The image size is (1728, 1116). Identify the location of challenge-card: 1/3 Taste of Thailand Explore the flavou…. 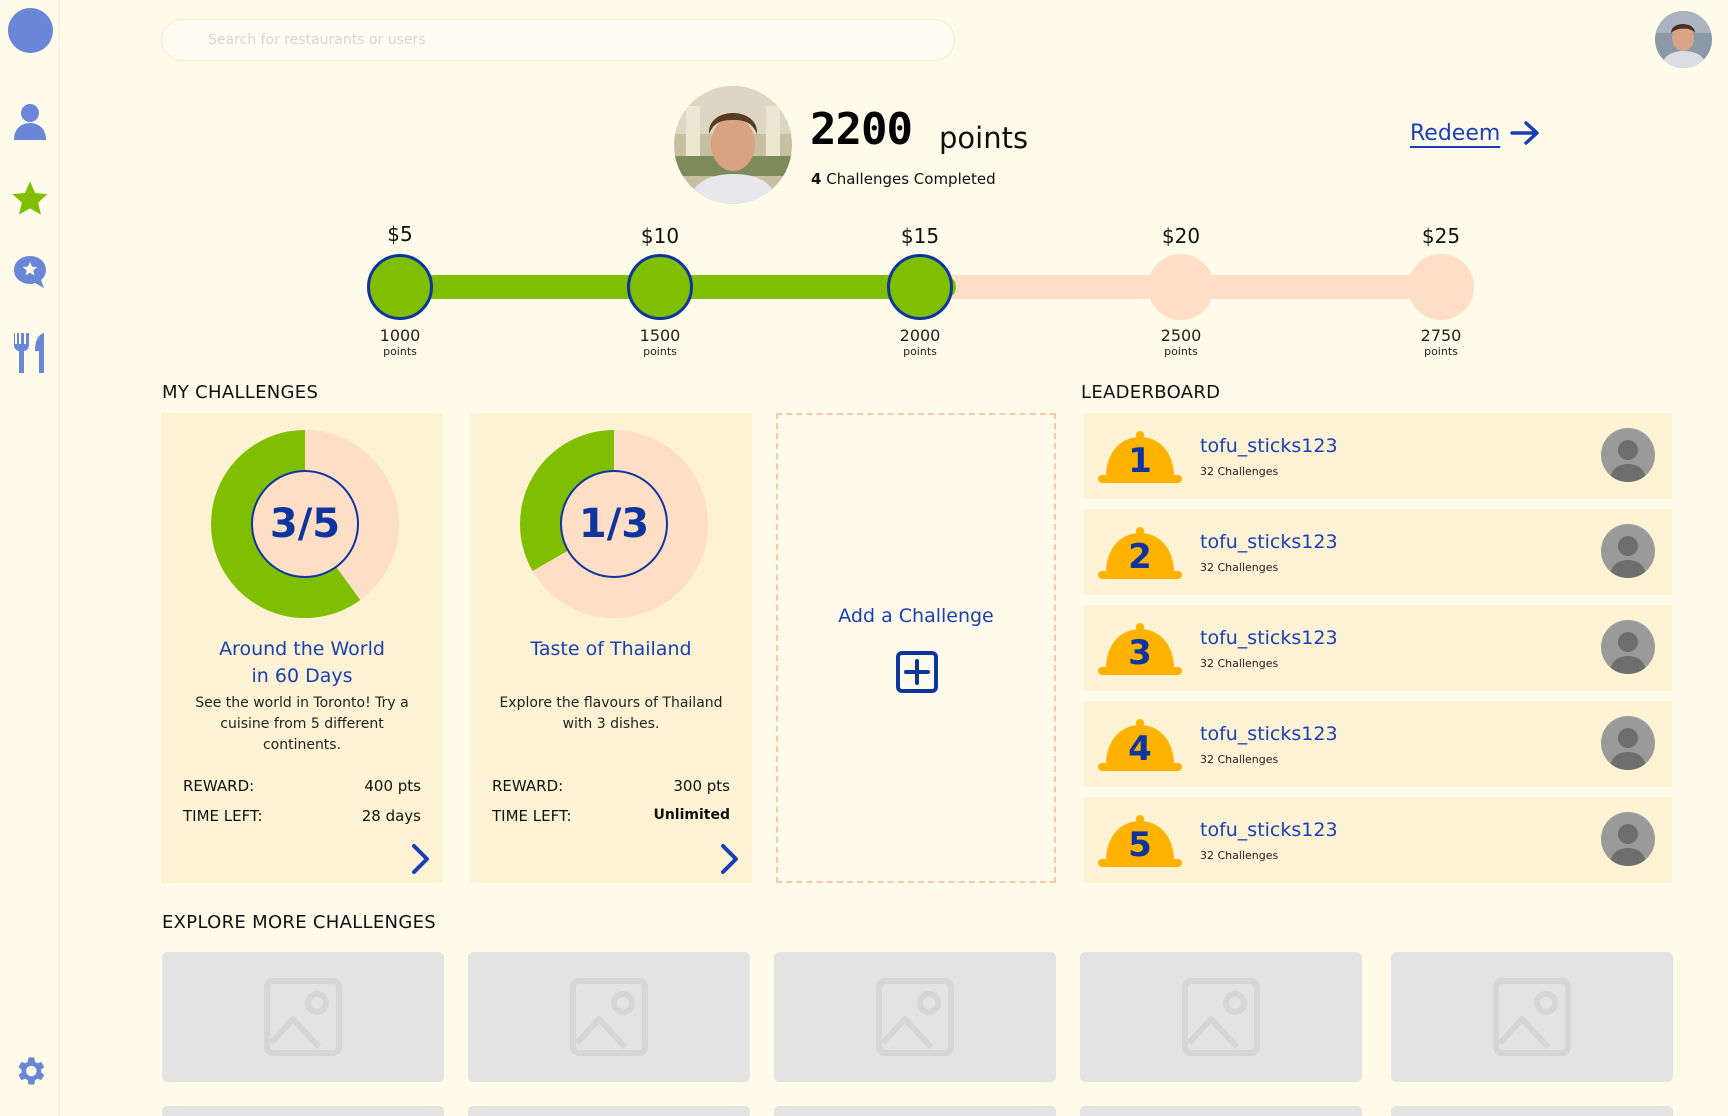
(611, 648).